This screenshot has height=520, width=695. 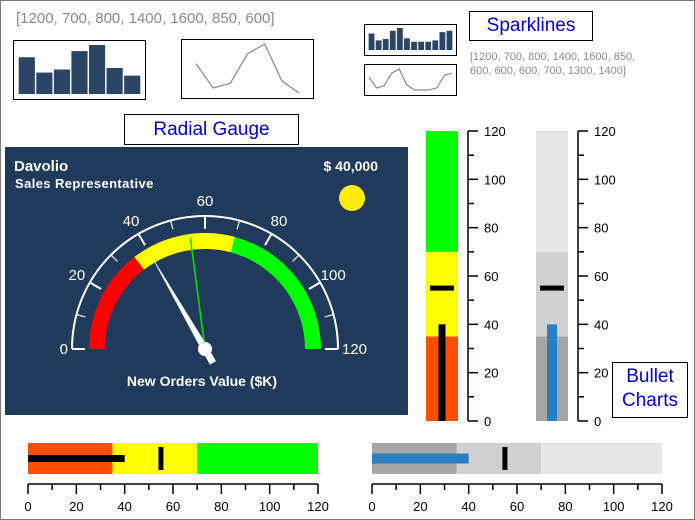 I want to click on gauge-needle-hub, so click(x=205, y=349).